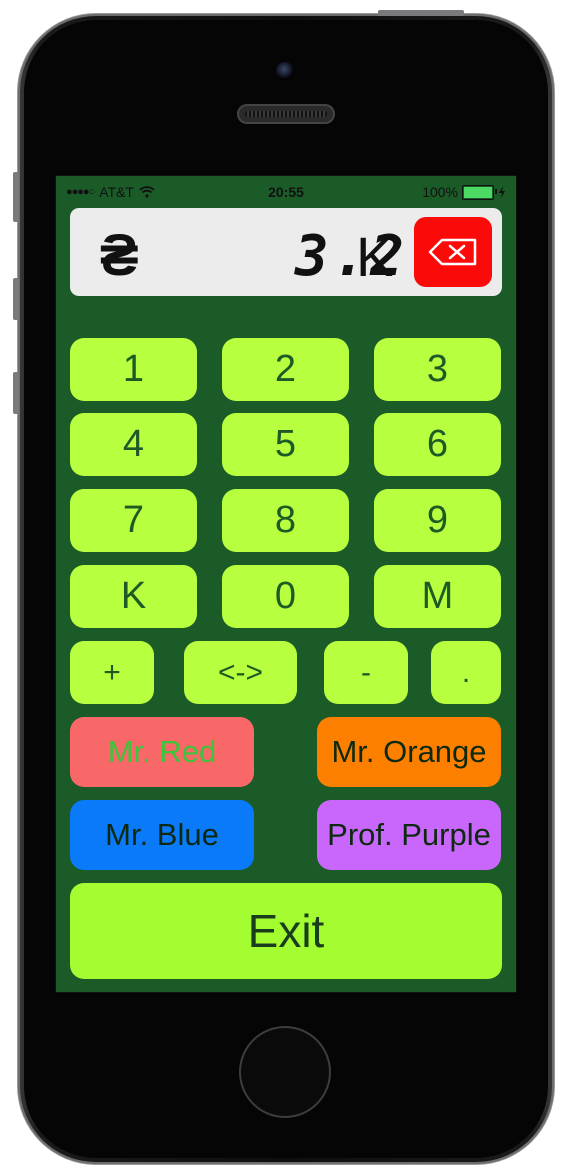 This screenshot has height=1171, width=565. I want to click on backspace-icon, so click(452, 252).